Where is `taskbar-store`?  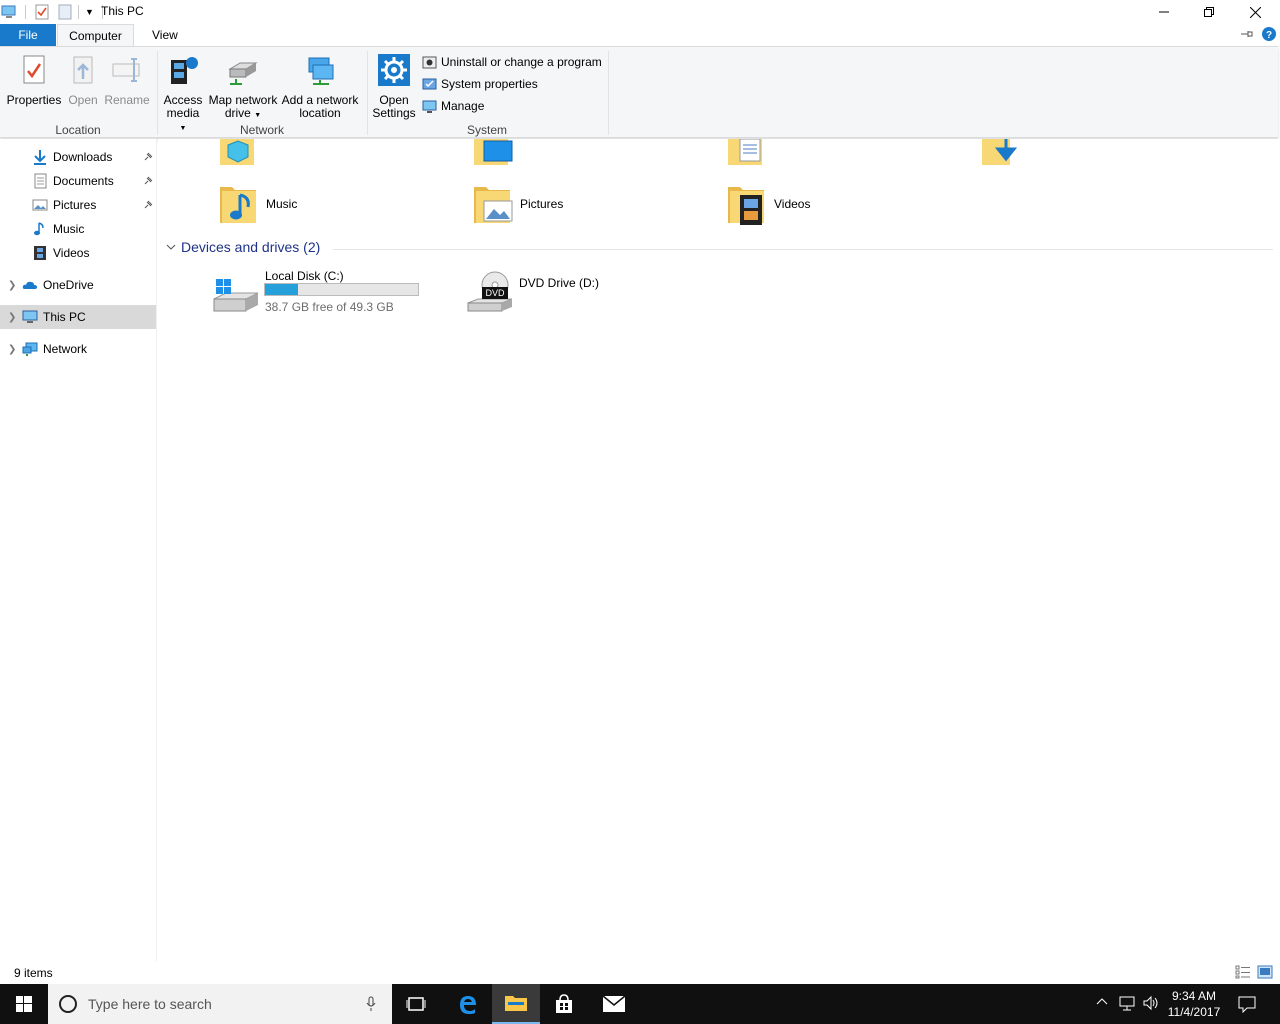 taskbar-store is located at coordinates (564, 1004).